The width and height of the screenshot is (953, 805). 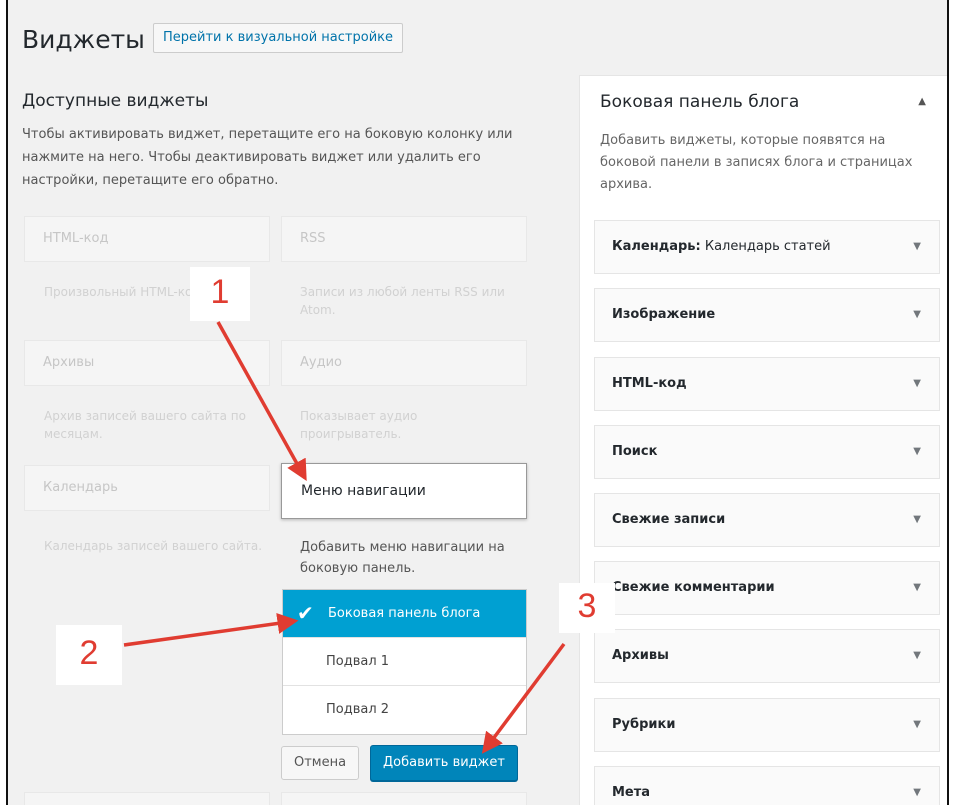 I want to click on sidebar-widget-html-code: HTML-код ▼, so click(x=767, y=384).